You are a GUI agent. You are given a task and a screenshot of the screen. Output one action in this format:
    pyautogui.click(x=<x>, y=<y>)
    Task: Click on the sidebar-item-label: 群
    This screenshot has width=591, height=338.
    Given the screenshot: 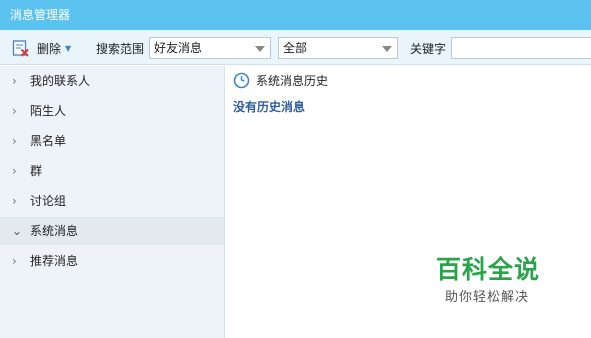 What is the action you would take?
    pyautogui.click(x=36, y=171)
    